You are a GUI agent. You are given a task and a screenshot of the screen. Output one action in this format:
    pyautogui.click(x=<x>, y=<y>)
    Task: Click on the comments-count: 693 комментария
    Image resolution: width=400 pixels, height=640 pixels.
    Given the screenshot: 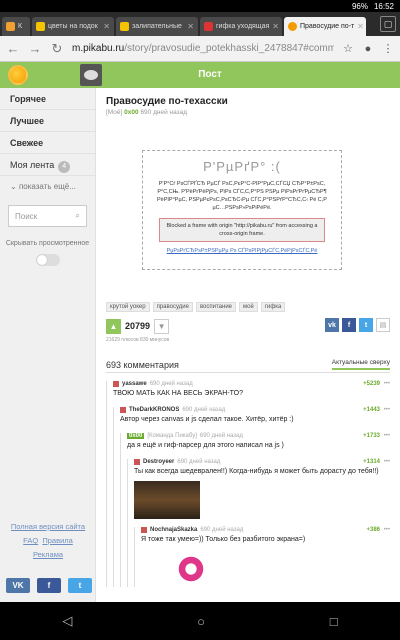 What is the action you would take?
    pyautogui.click(x=142, y=365)
    